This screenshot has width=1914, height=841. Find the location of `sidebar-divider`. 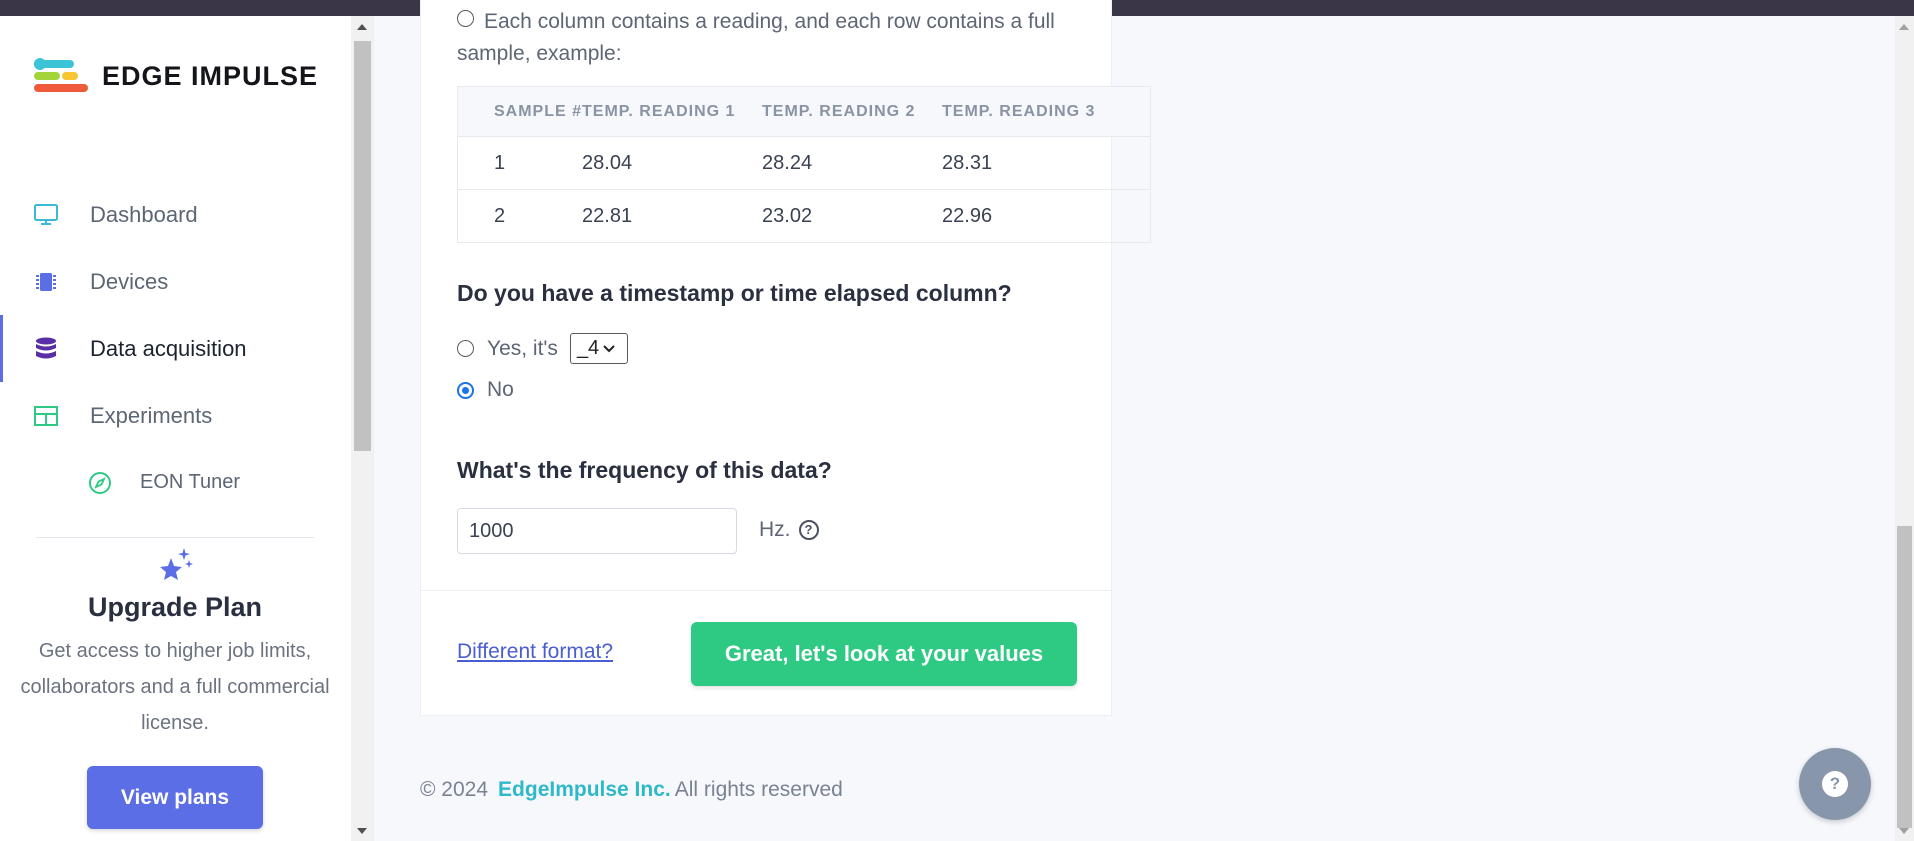

sidebar-divider is located at coordinates (175, 537).